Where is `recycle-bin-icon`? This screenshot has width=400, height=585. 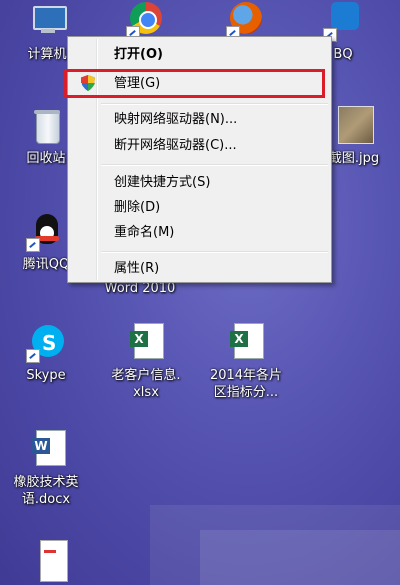 recycle-bin-icon is located at coordinates (46, 126).